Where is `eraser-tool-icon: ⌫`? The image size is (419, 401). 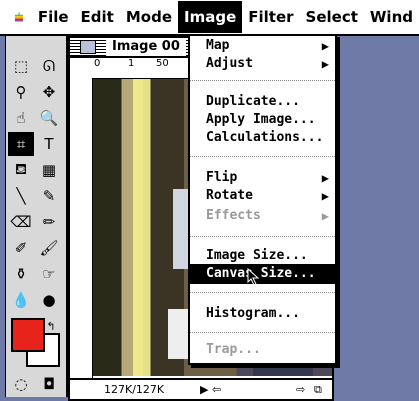
eraser-tool-icon: ⌫ is located at coordinates (21, 222).